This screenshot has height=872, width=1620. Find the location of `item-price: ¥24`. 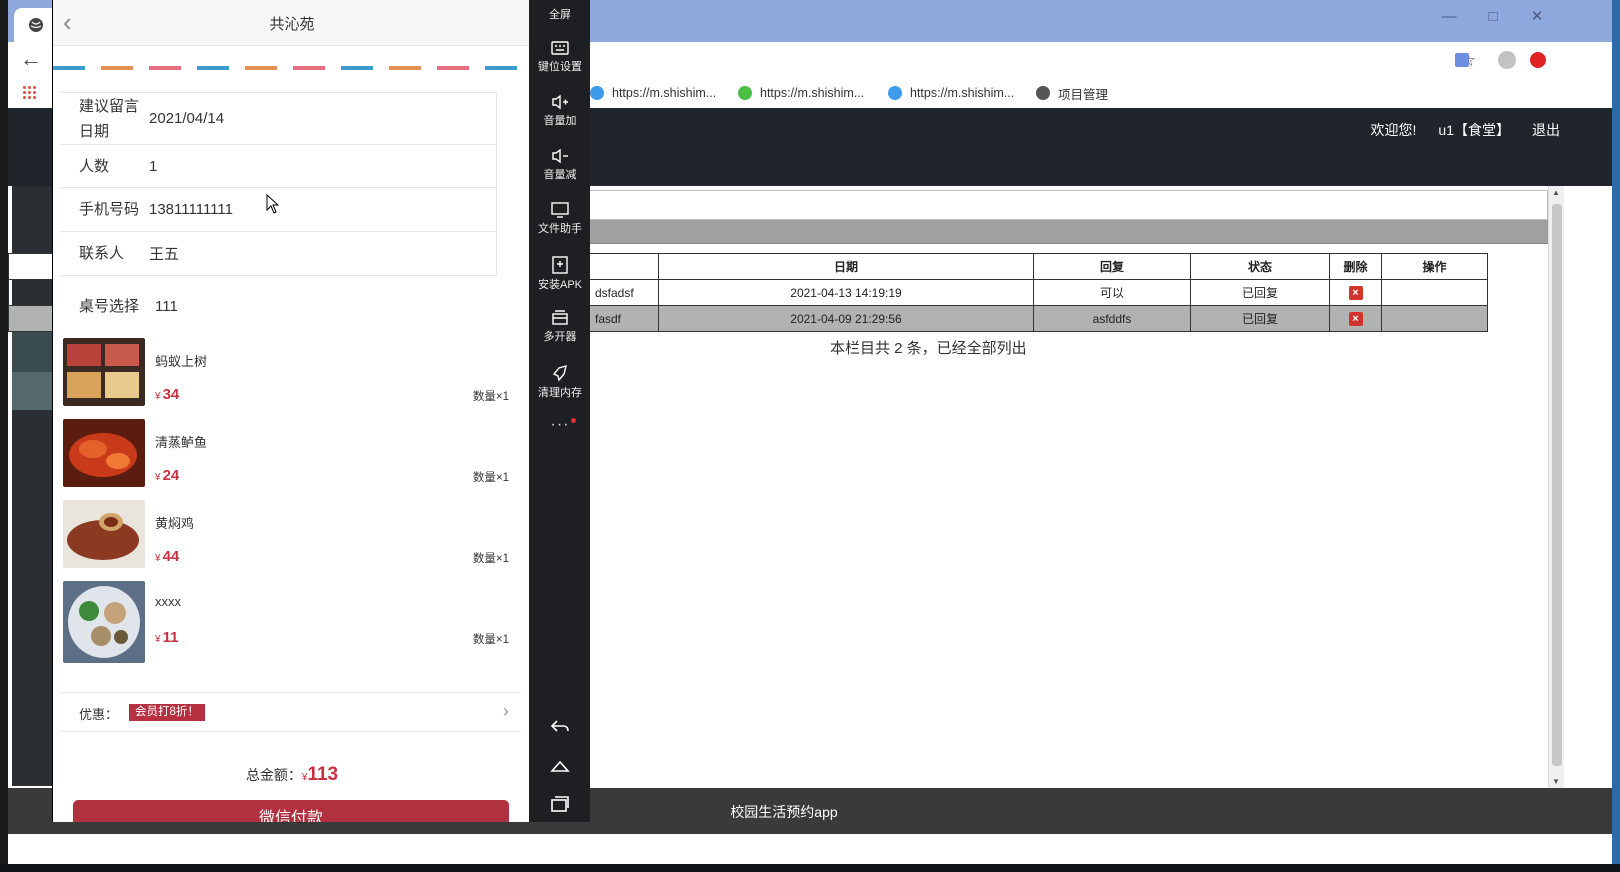

item-price: ¥24 is located at coordinates (167, 475).